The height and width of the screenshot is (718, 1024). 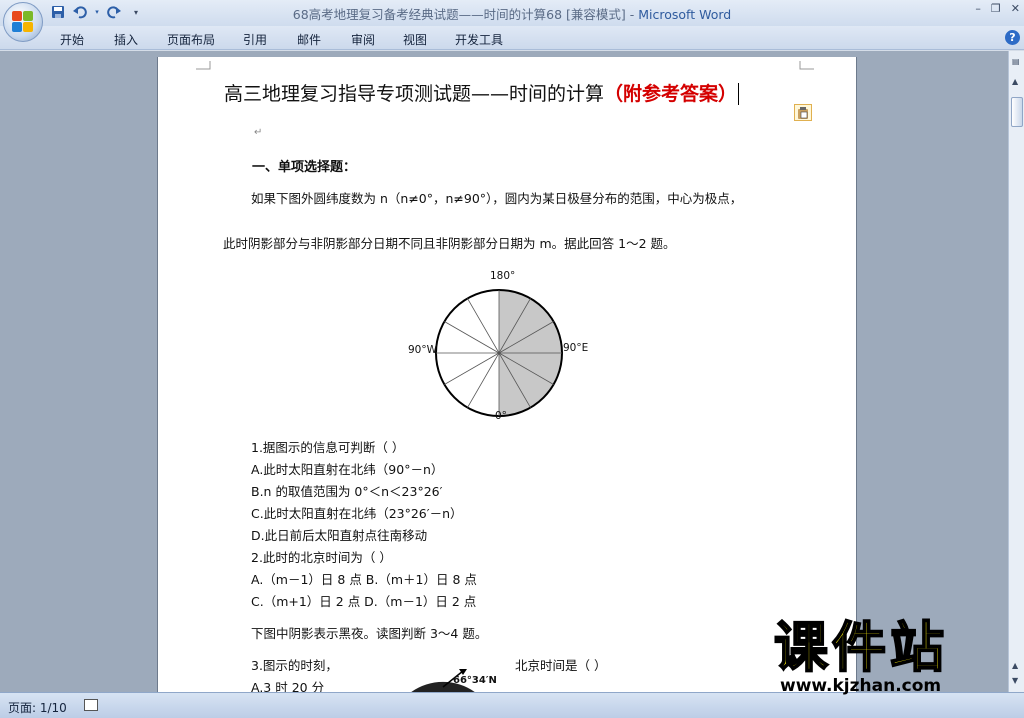 What do you see at coordinates (449, 243) in the screenshot?
I see `intro-line-2: 此时阴影部分与非阴影部分日期不同且非阴影部分日期为 m。据此回答 1～2 题。` at bounding box center [449, 243].